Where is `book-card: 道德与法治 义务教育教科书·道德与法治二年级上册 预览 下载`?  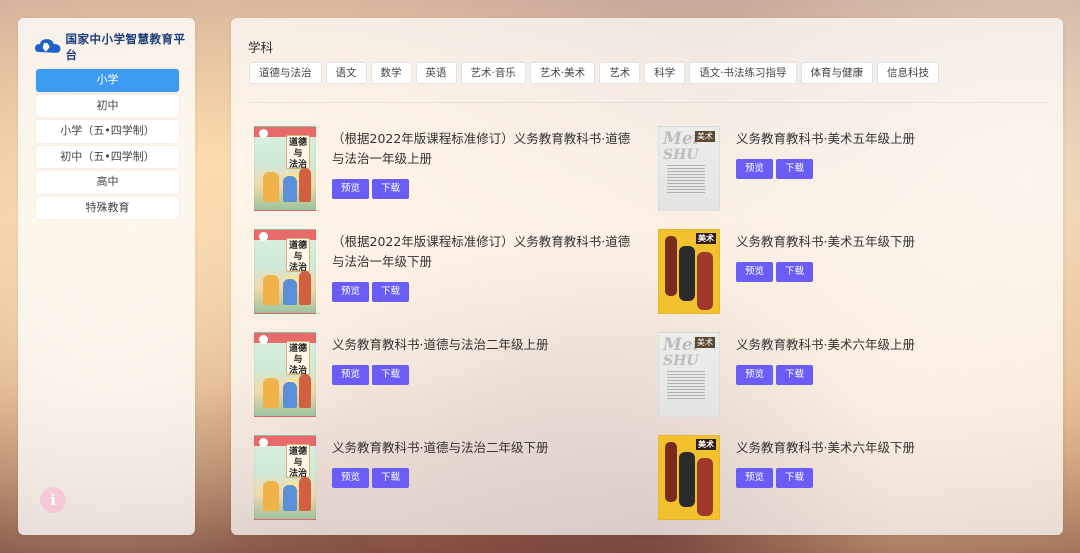
book-card: 道德与法治 义务教育教科书·道德与法治二年级上册 预览 下载 is located at coordinates (456, 383).